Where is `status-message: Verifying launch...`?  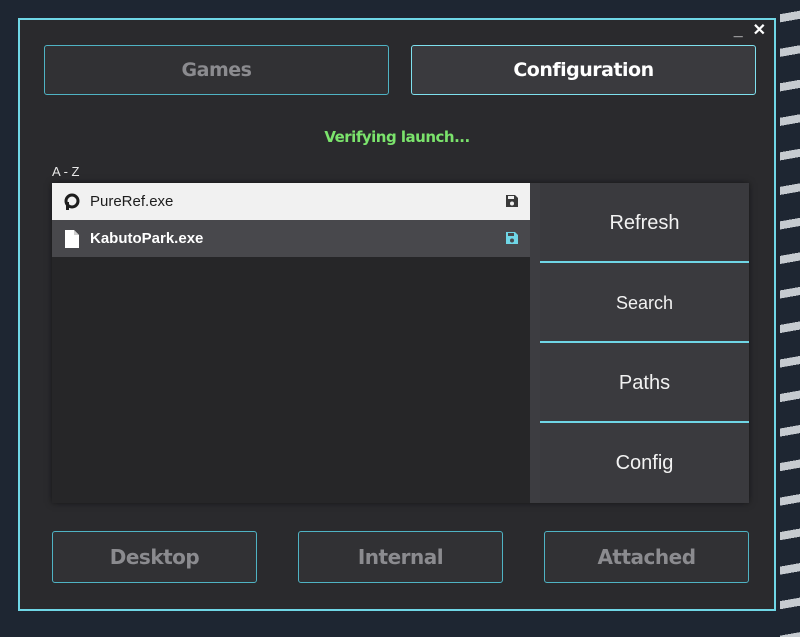
status-message: Verifying launch... is located at coordinates (397, 137).